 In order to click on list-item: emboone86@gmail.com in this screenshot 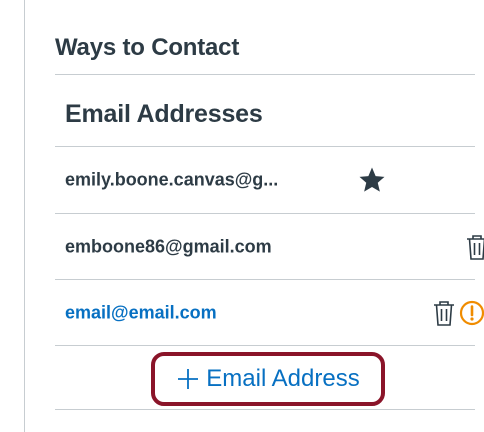, I will do `click(269, 247)`.